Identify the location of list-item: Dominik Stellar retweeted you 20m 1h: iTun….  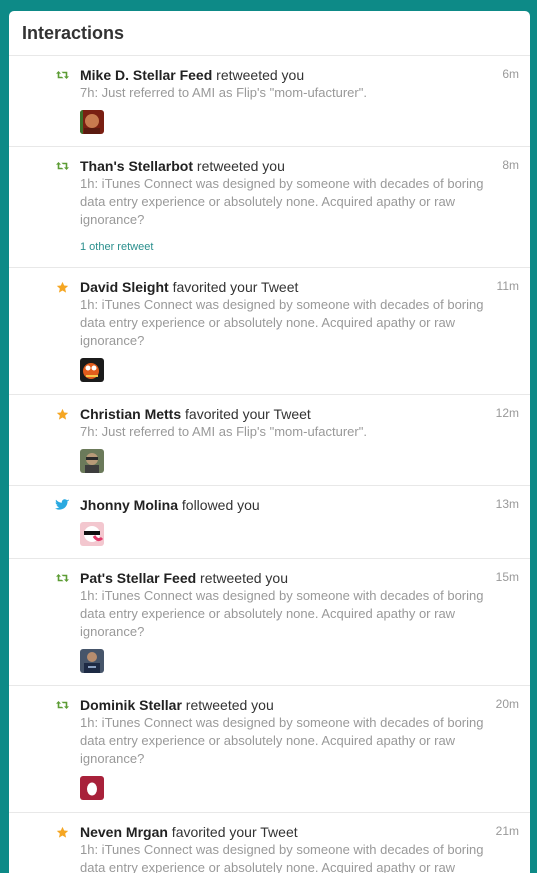
(269, 749).